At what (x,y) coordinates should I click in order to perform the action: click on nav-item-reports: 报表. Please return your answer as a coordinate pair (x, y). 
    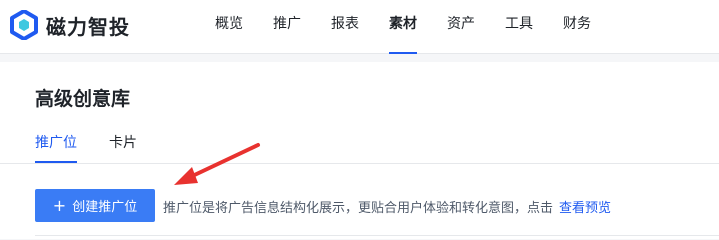
    Looking at the image, I should click on (345, 27).